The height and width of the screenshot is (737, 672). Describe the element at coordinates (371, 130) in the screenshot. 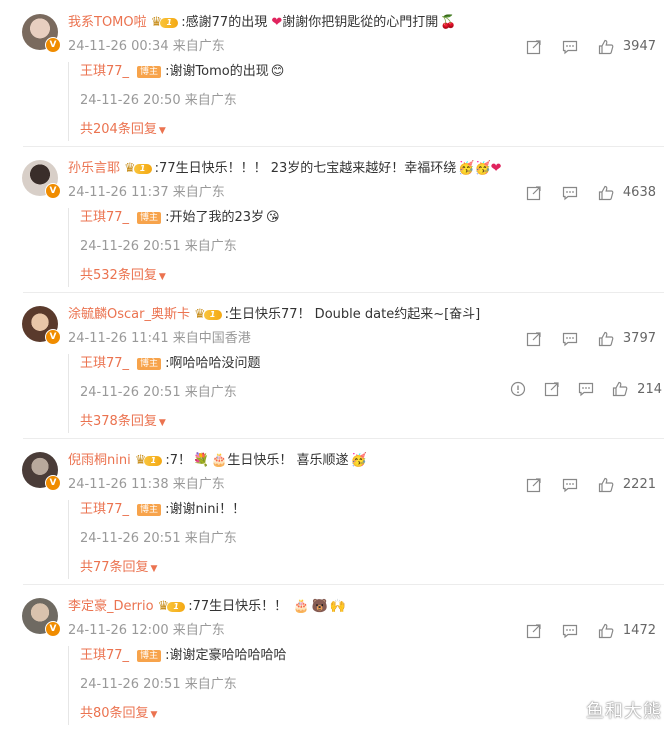

I see `more-replies-link: 共204条回复 ▼` at that location.